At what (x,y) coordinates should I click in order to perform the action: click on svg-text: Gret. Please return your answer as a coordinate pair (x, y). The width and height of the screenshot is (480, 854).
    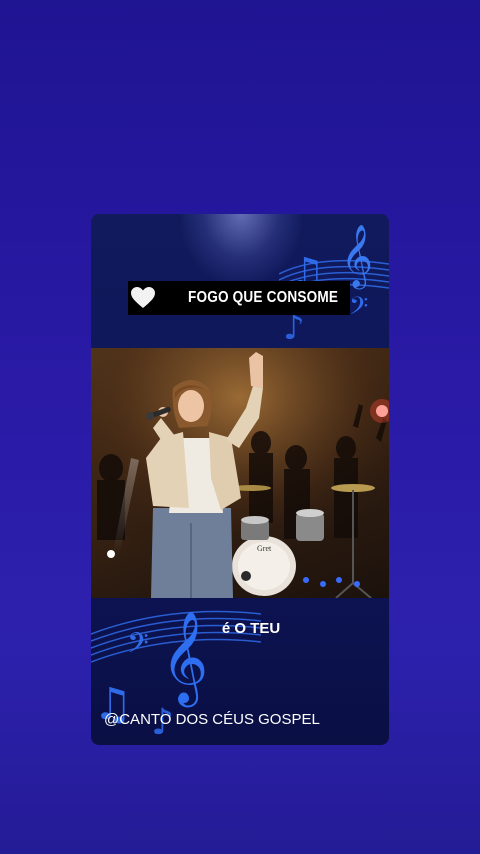
    Looking at the image, I should click on (264, 548).